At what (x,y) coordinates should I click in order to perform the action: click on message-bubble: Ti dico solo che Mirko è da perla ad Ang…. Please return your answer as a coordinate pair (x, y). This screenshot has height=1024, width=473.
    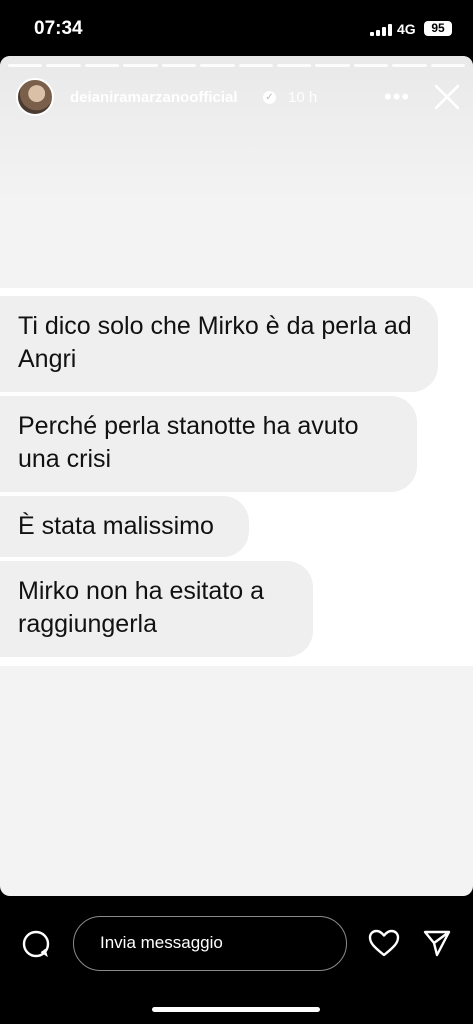
    Looking at the image, I should click on (219, 344).